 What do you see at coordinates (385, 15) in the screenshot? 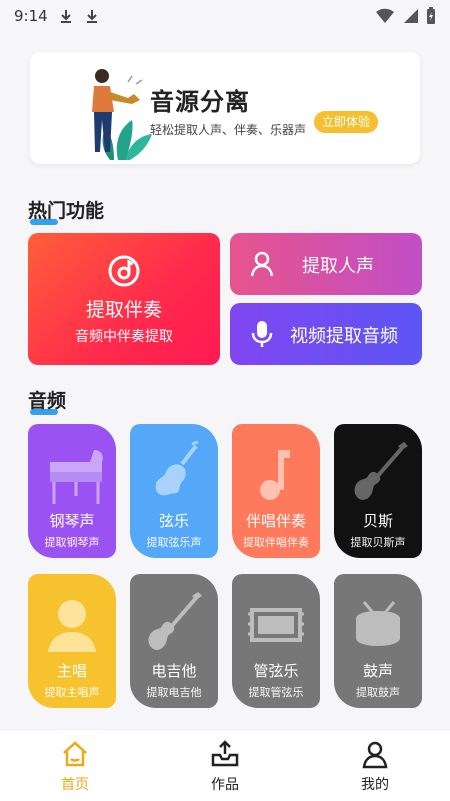
I see `wifi-icon` at bounding box center [385, 15].